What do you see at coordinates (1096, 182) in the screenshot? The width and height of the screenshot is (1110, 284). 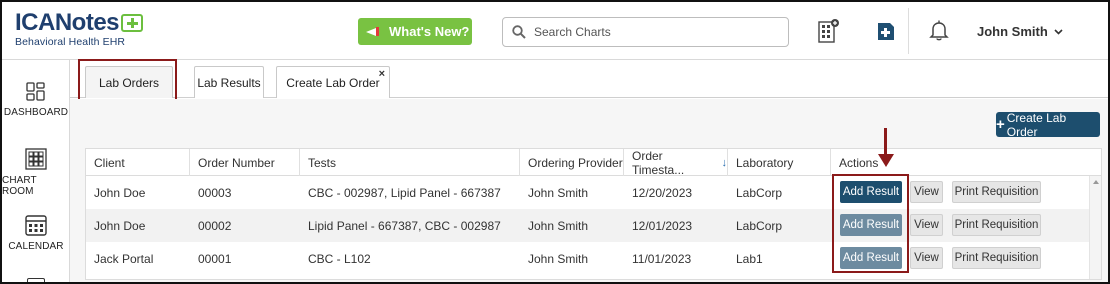 I see `scroll-up-icon` at bounding box center [1096, 182].